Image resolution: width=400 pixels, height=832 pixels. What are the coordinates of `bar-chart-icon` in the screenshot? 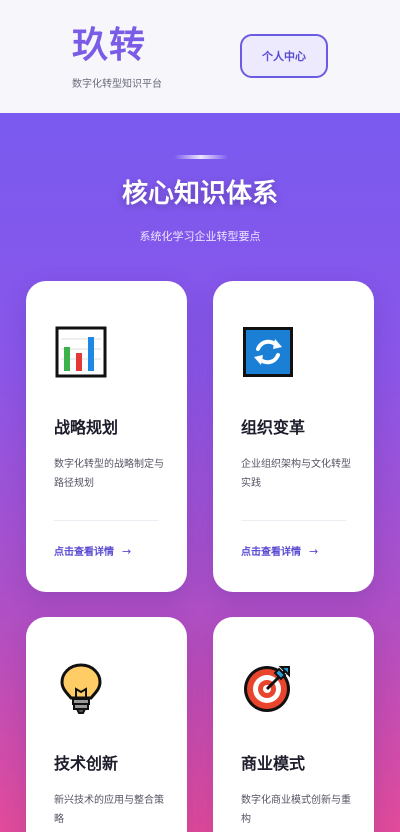 It's located at (81, 352).